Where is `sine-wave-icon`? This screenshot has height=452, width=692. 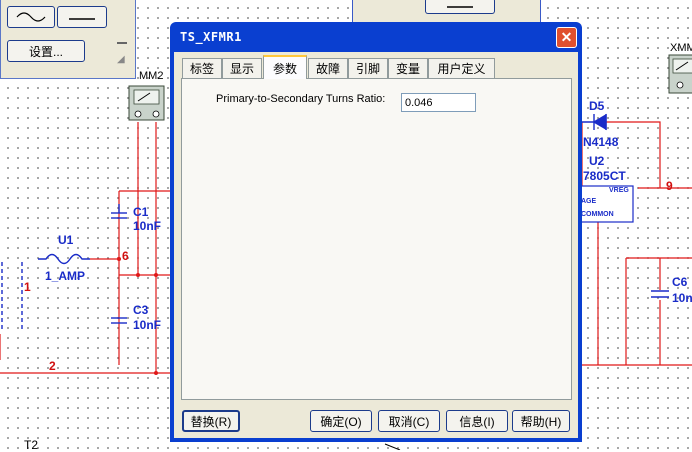 sine-wave-icon is located at coordinates (31, 17).